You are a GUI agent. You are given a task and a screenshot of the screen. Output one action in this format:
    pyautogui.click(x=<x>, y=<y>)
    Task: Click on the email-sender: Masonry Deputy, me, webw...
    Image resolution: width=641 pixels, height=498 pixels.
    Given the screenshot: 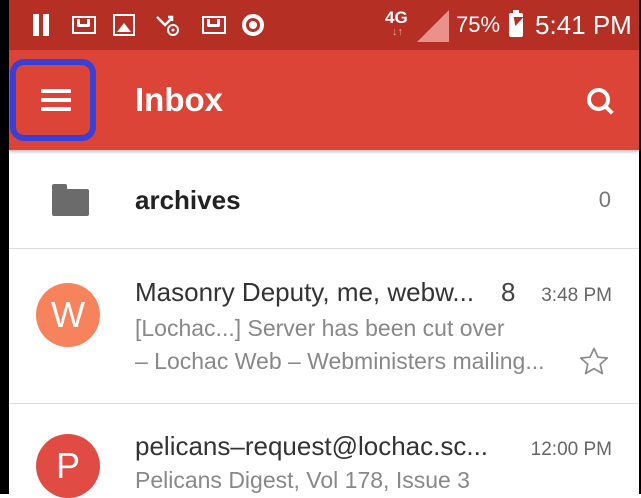 What is the action you would take?
    pyautogui.click(x=305, y=292)
    